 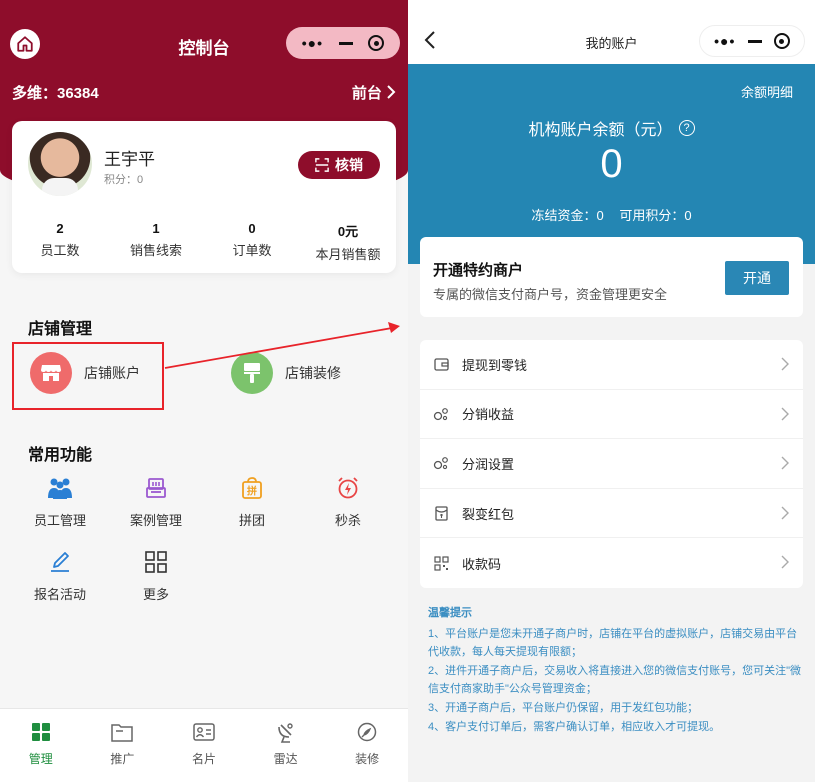 I want to click on balance-title: 机构账户余额（元） ?, so click(x=611, y=128).